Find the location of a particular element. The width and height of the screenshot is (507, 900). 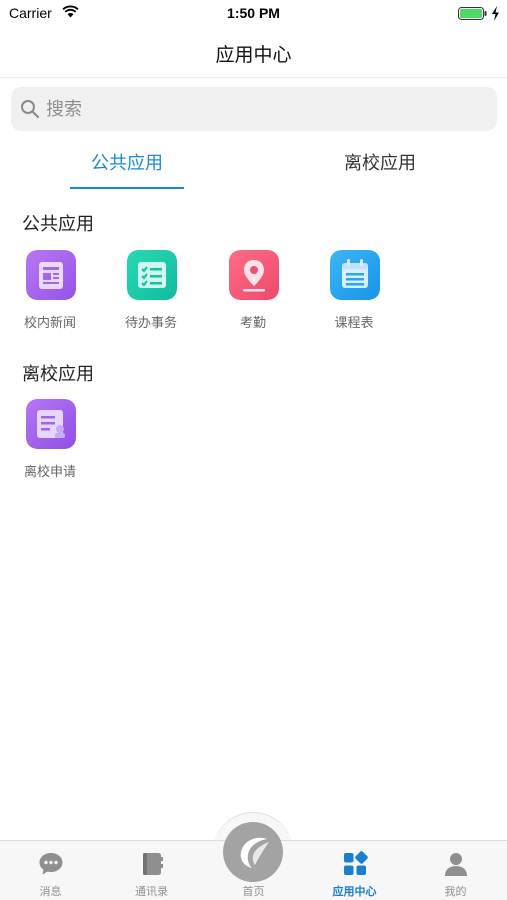

tab-strip: 公共应用 离校应用 is located at coordinates (253, 165).